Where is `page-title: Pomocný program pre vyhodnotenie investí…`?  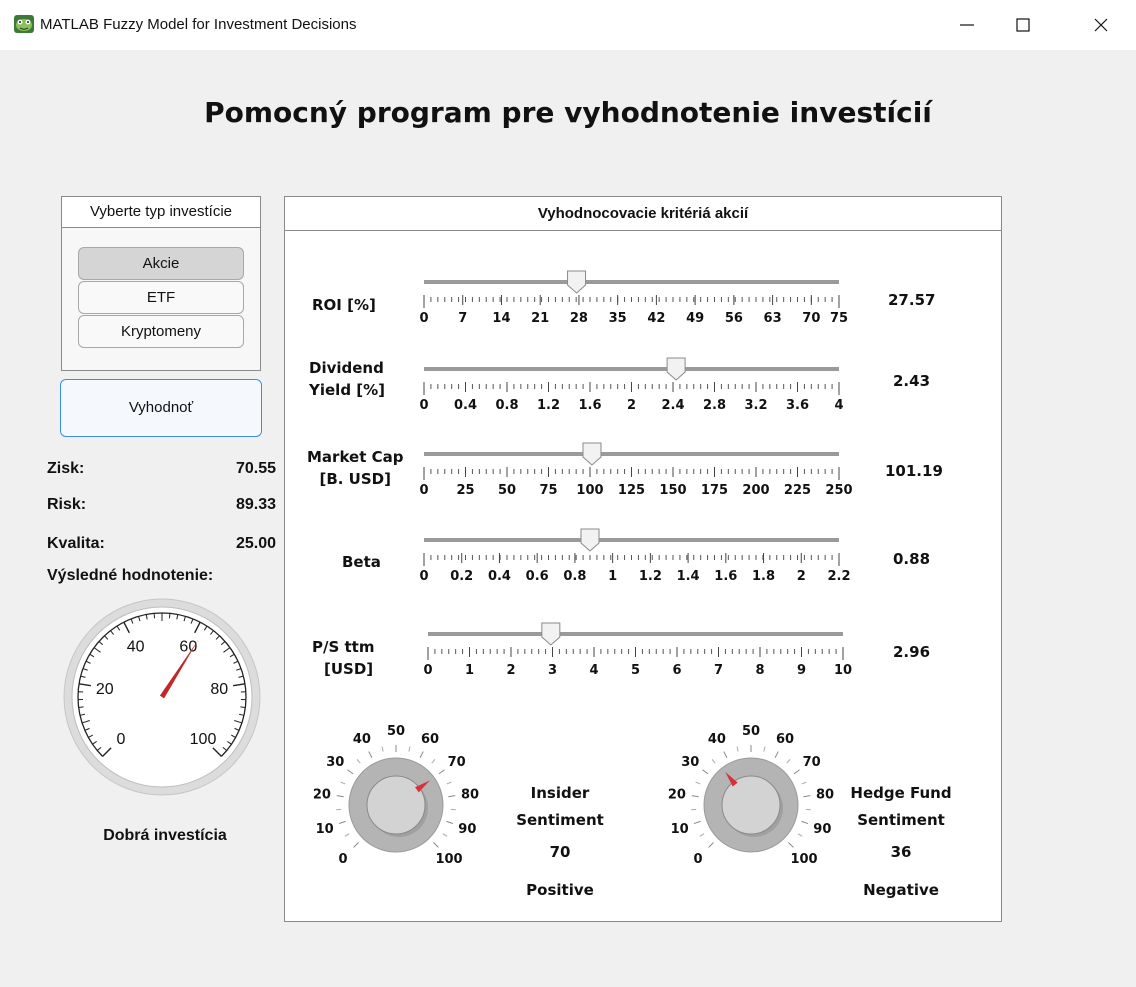
page-title: Pomocný program pre vyhodnotenie investí… is located at coordinates (568, 112).